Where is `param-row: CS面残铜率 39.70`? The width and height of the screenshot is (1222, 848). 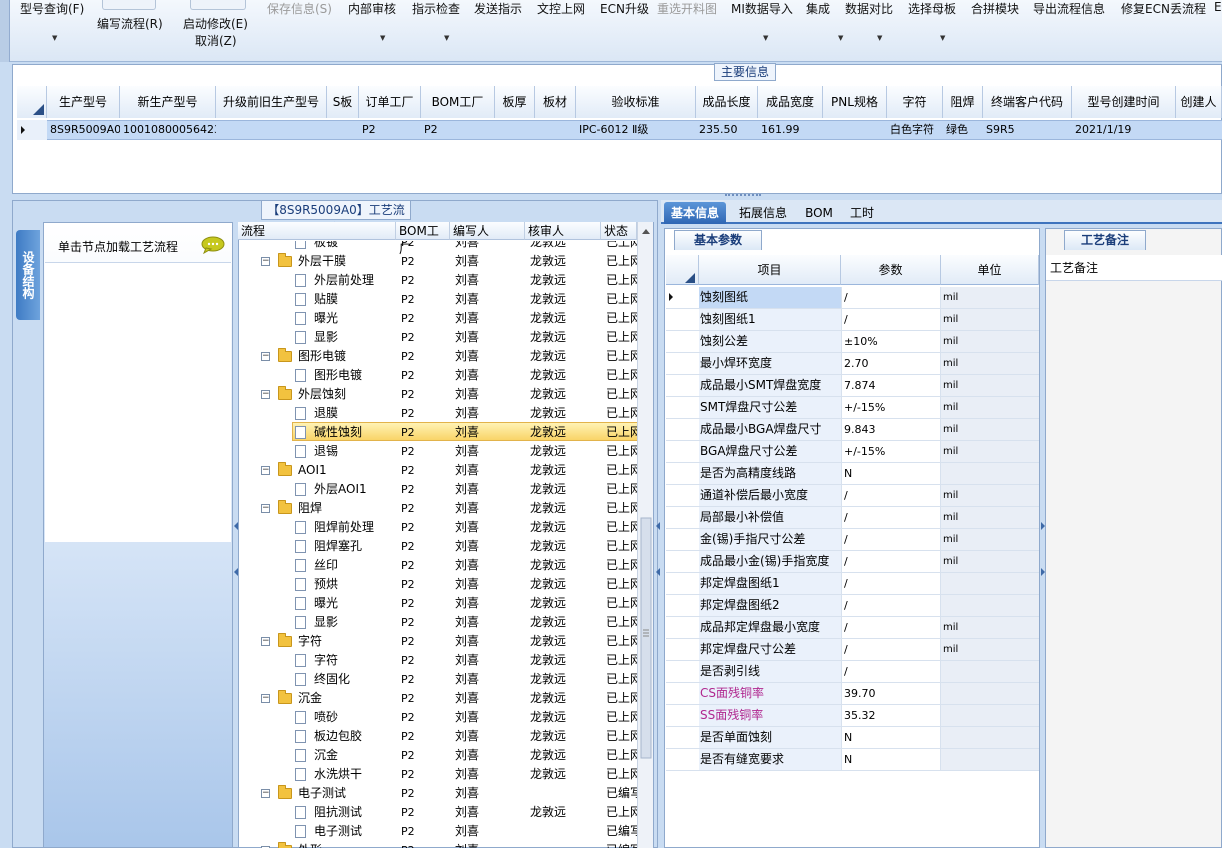 param-row: CS面残铜率 39.70 is located at coordinates (852, 694).